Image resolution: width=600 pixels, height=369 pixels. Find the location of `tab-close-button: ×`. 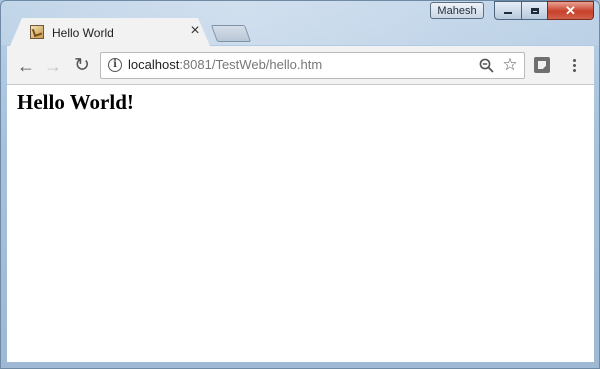

tab-close-button: × is located at coordinates (195, 31).